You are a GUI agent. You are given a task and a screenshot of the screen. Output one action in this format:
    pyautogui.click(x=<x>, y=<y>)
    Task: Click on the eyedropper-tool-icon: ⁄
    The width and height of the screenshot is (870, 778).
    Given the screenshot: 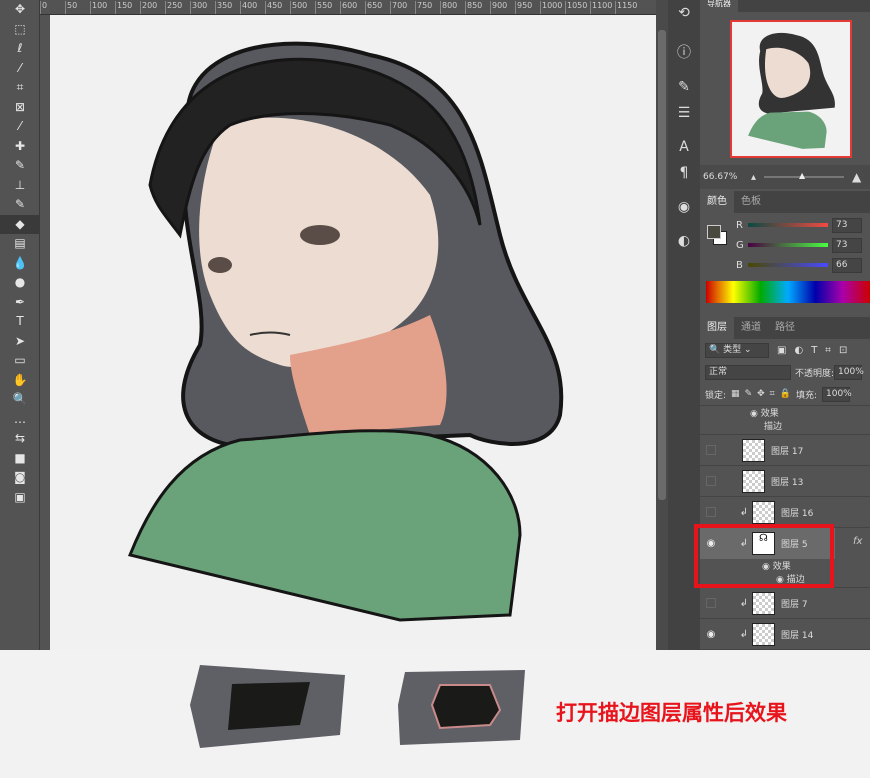 What is the action you would take?
    pyautogui.click(x=20, y=127)
    